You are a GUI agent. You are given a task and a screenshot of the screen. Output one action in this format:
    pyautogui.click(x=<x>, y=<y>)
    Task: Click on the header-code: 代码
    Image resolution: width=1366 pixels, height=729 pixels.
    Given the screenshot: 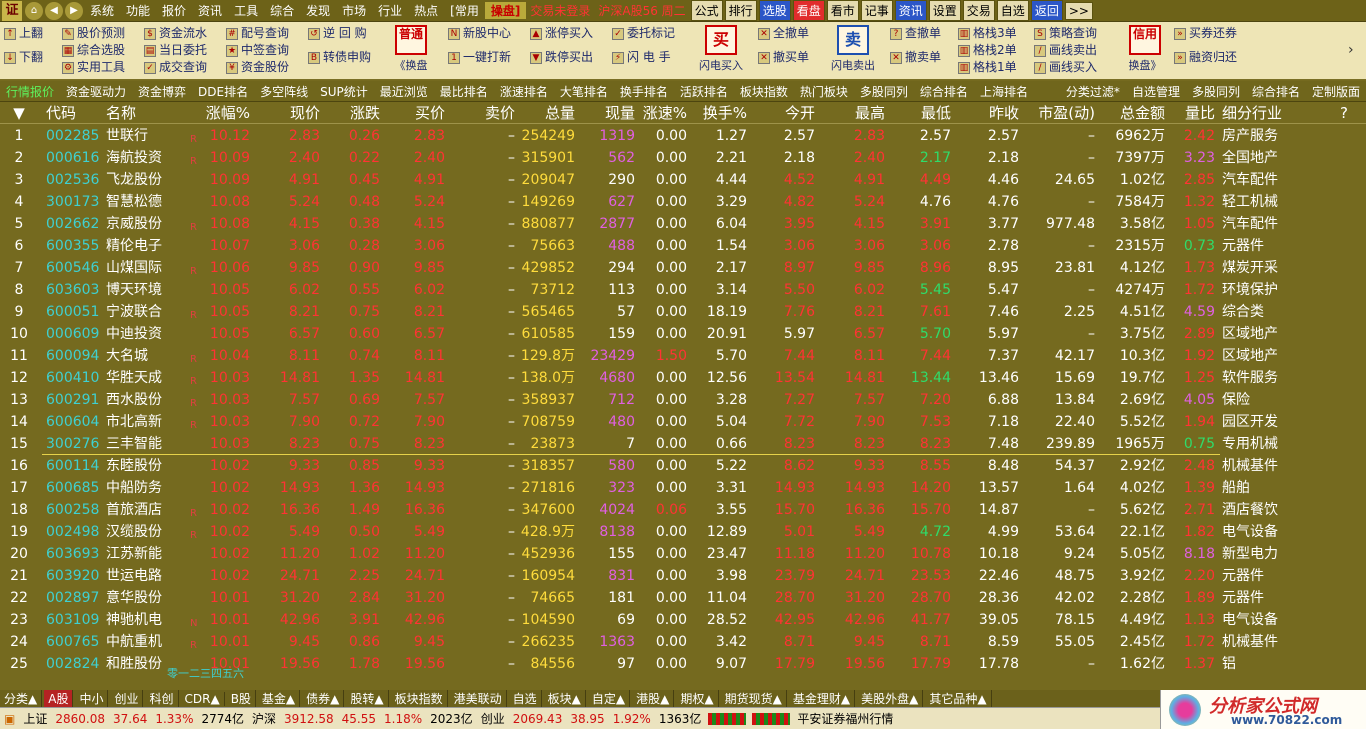 What is the action you would take?
    pyautogui.click(x=76, y=113)
    